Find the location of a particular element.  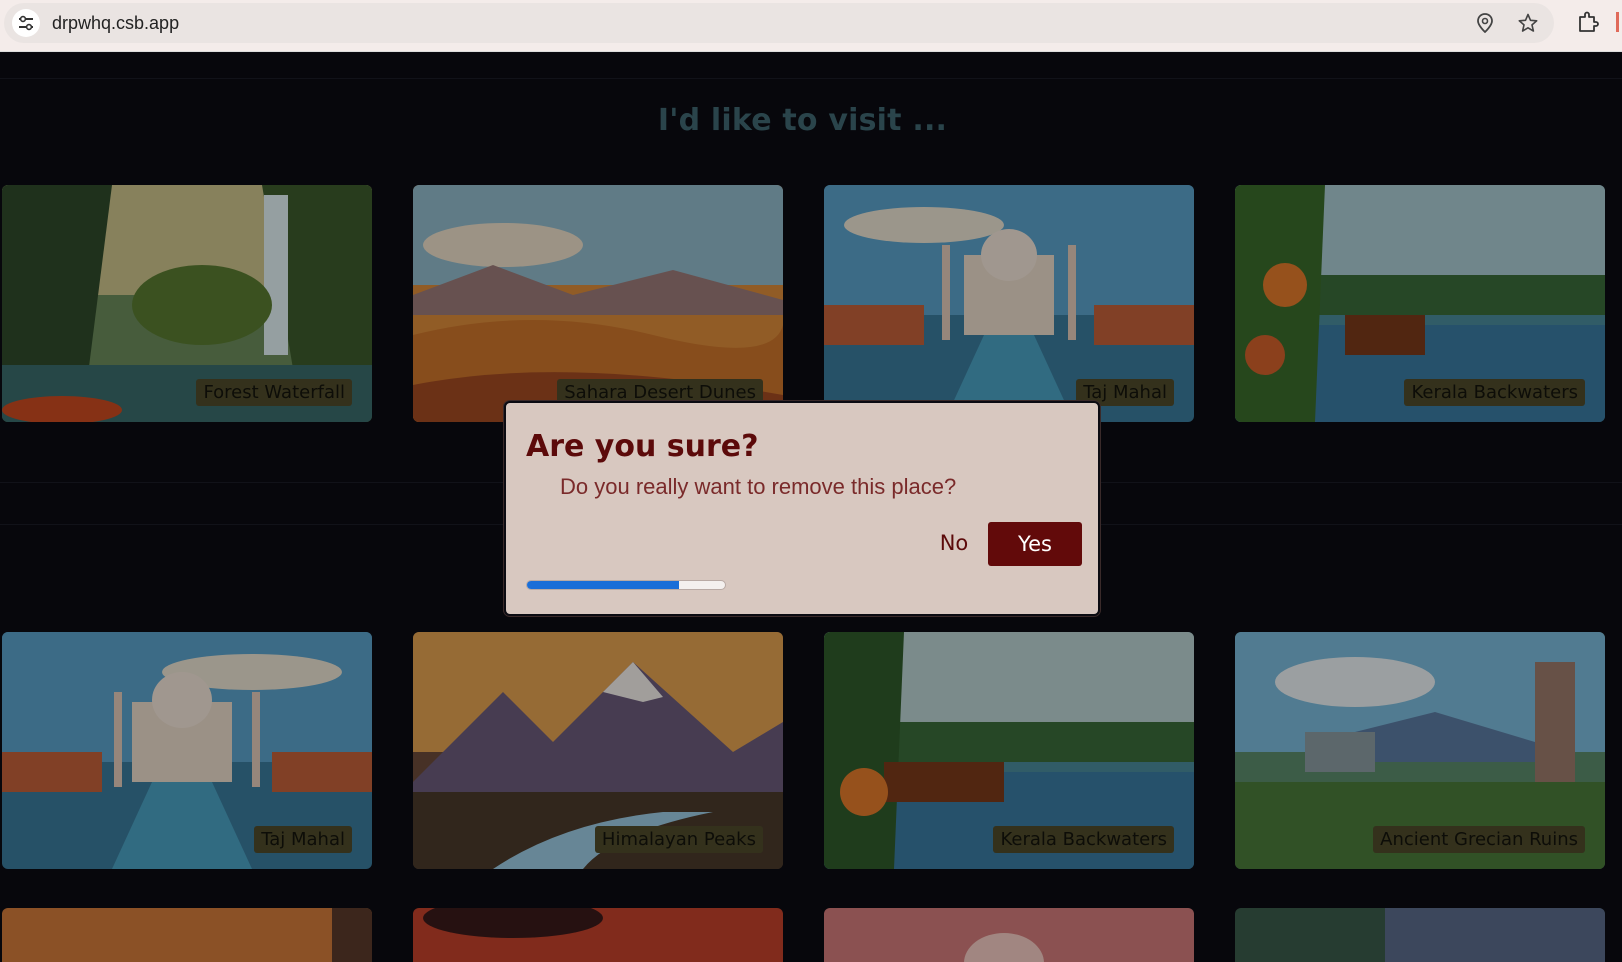

url-text: drpwhq.csb.app is located at coordinates (115, 23).